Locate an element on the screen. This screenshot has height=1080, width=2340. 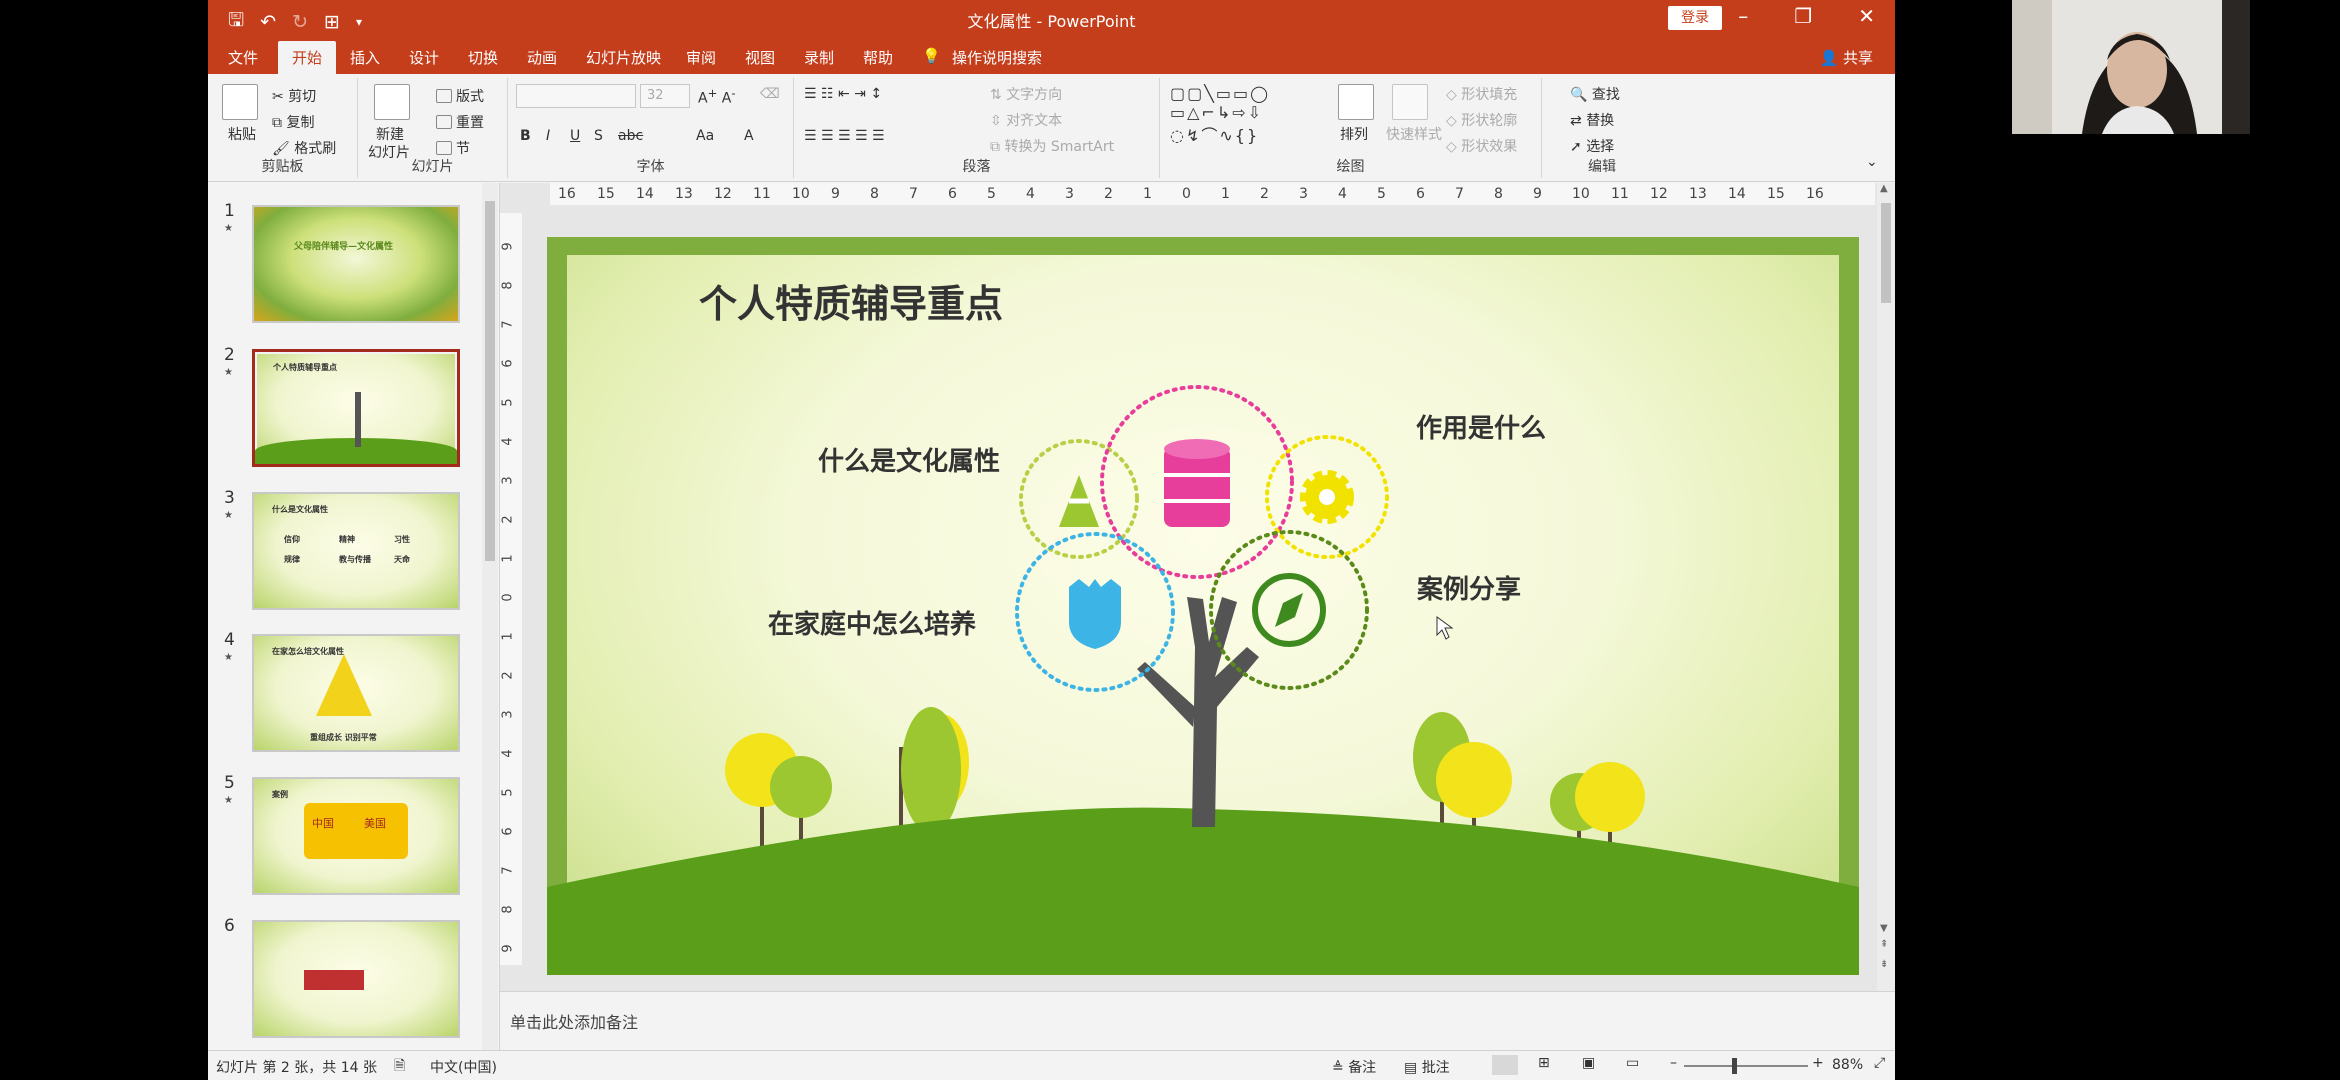
scroll-up-icon: ▲ is located at coordinates (1884, 188).